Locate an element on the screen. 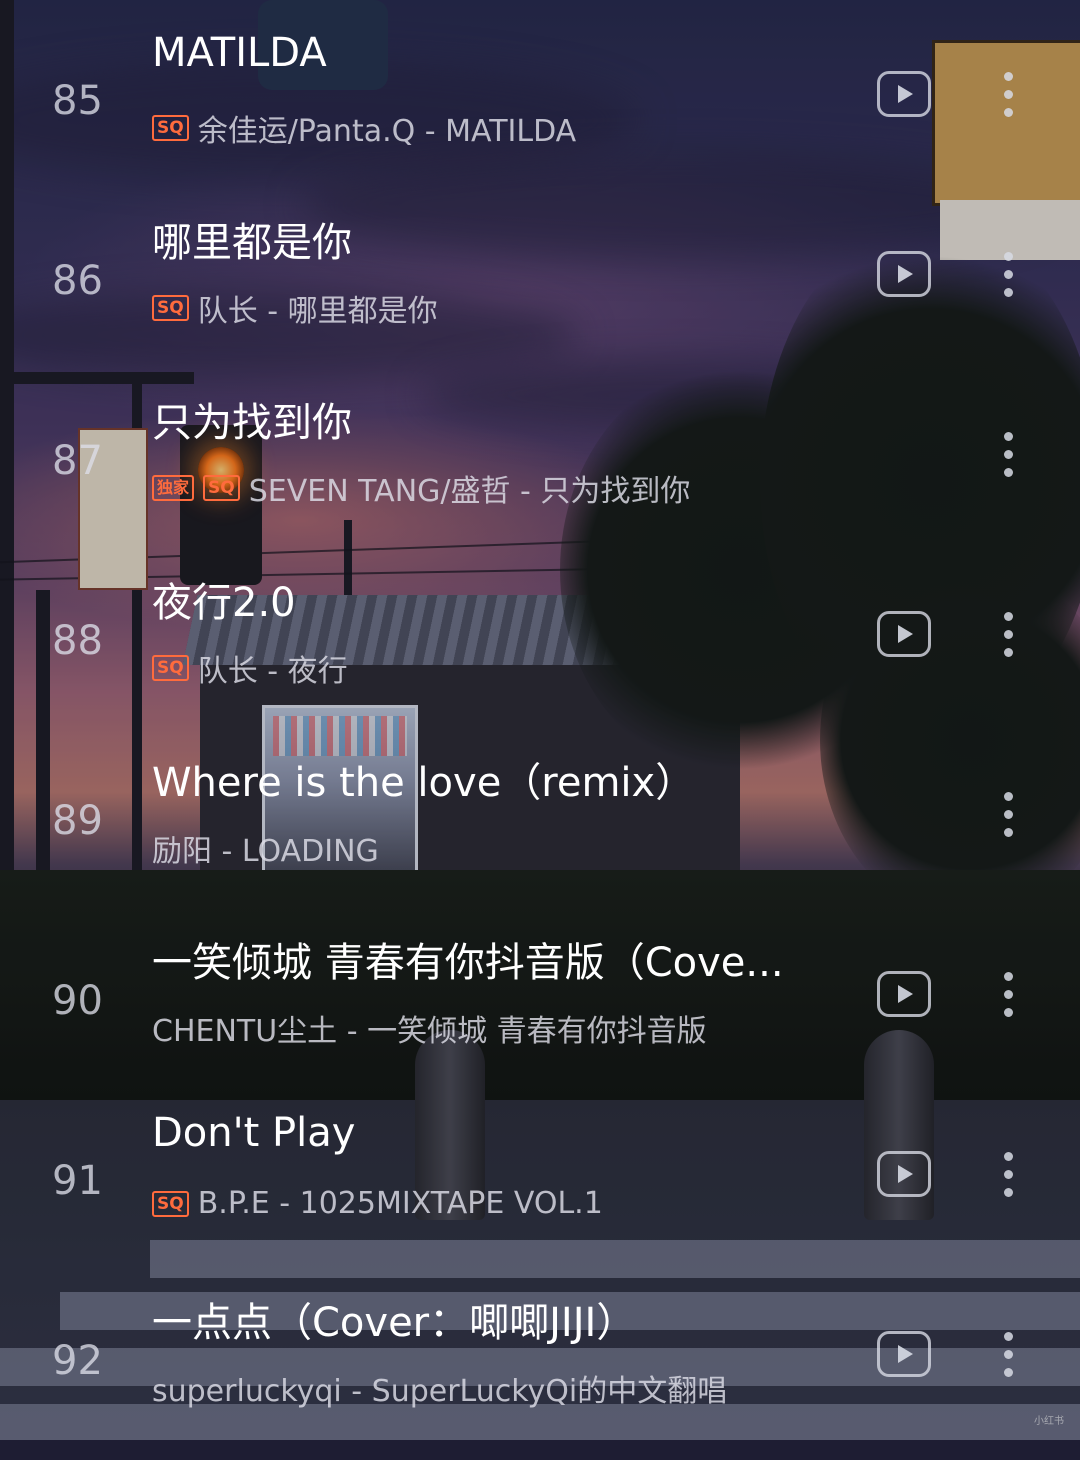  song-subtitle: SQ B.P.E - 1025MIXTAPE VOL.1 is located at coordinates (377, 1203).